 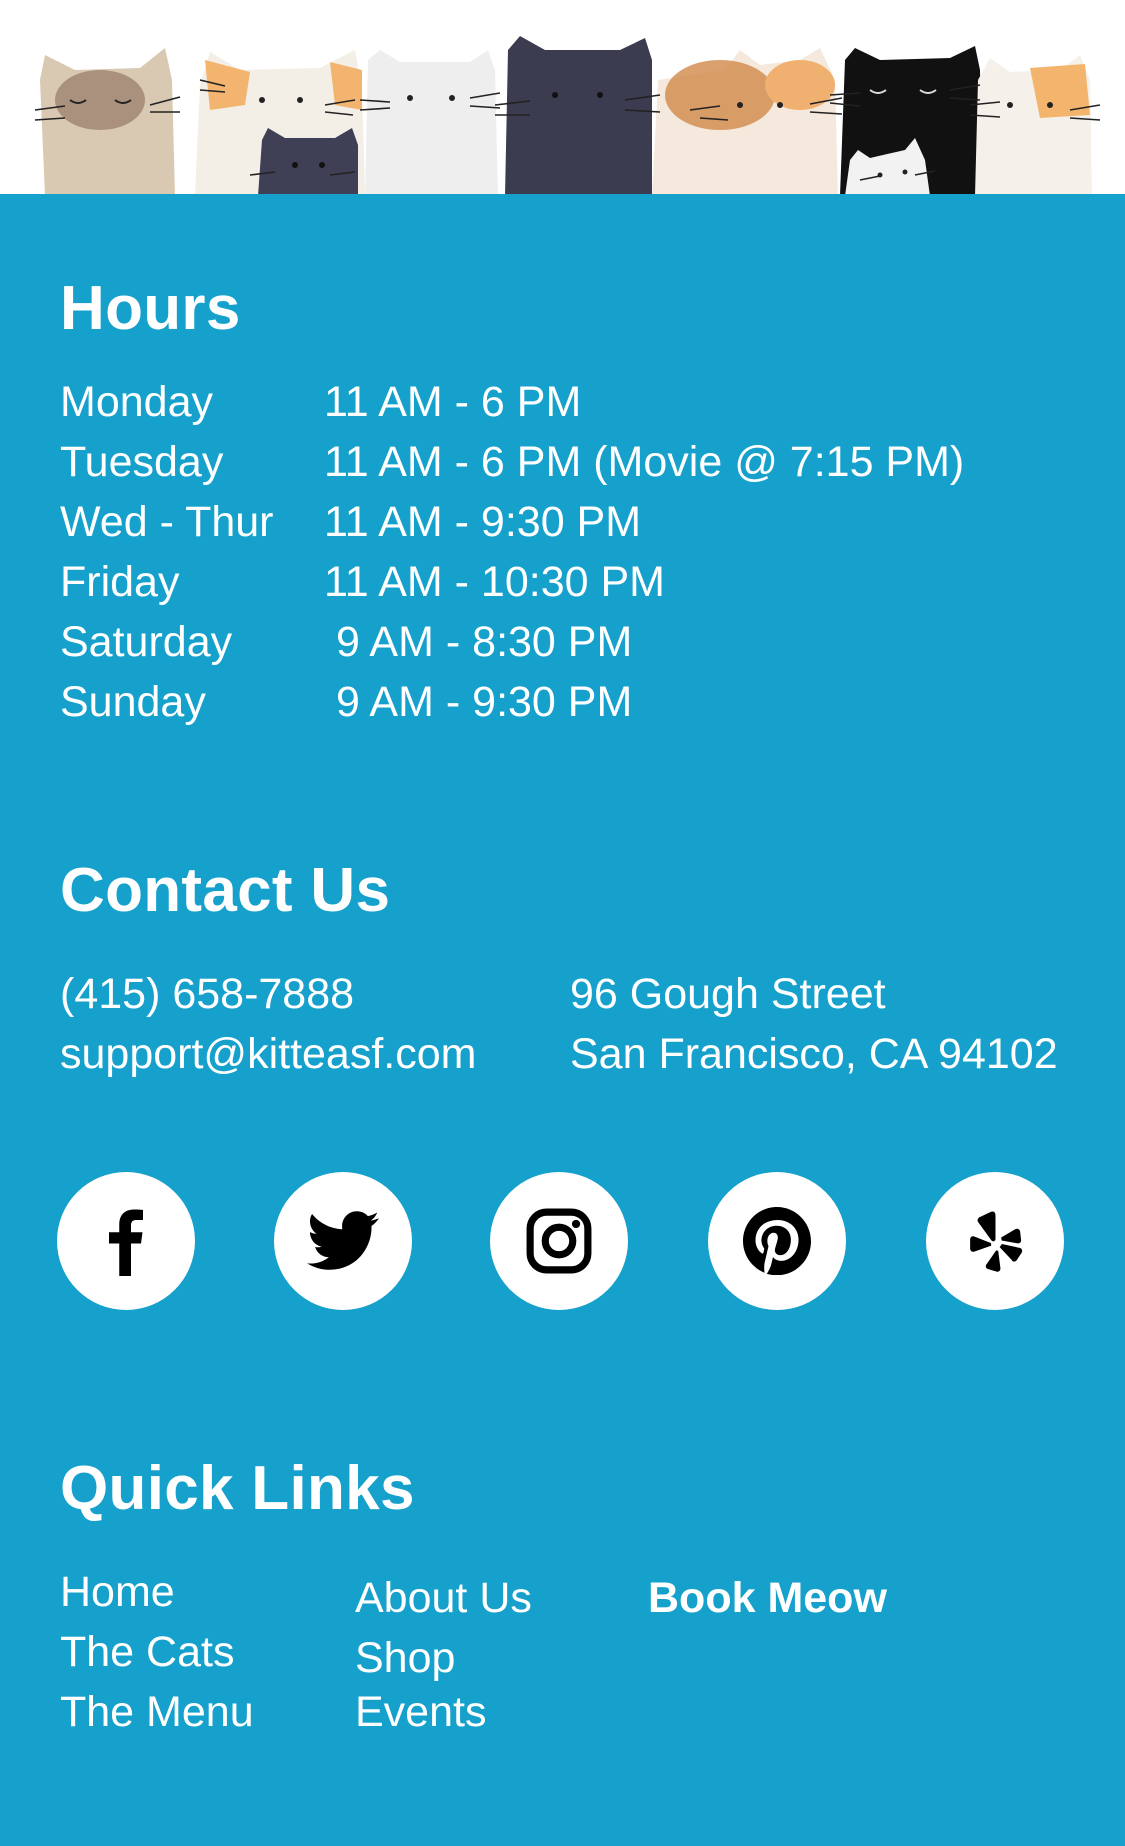 What do you see at coordinates (225, 890) in the screenshot?
I see `contact-heading: Contact Us` at bounding box center [225, 890].